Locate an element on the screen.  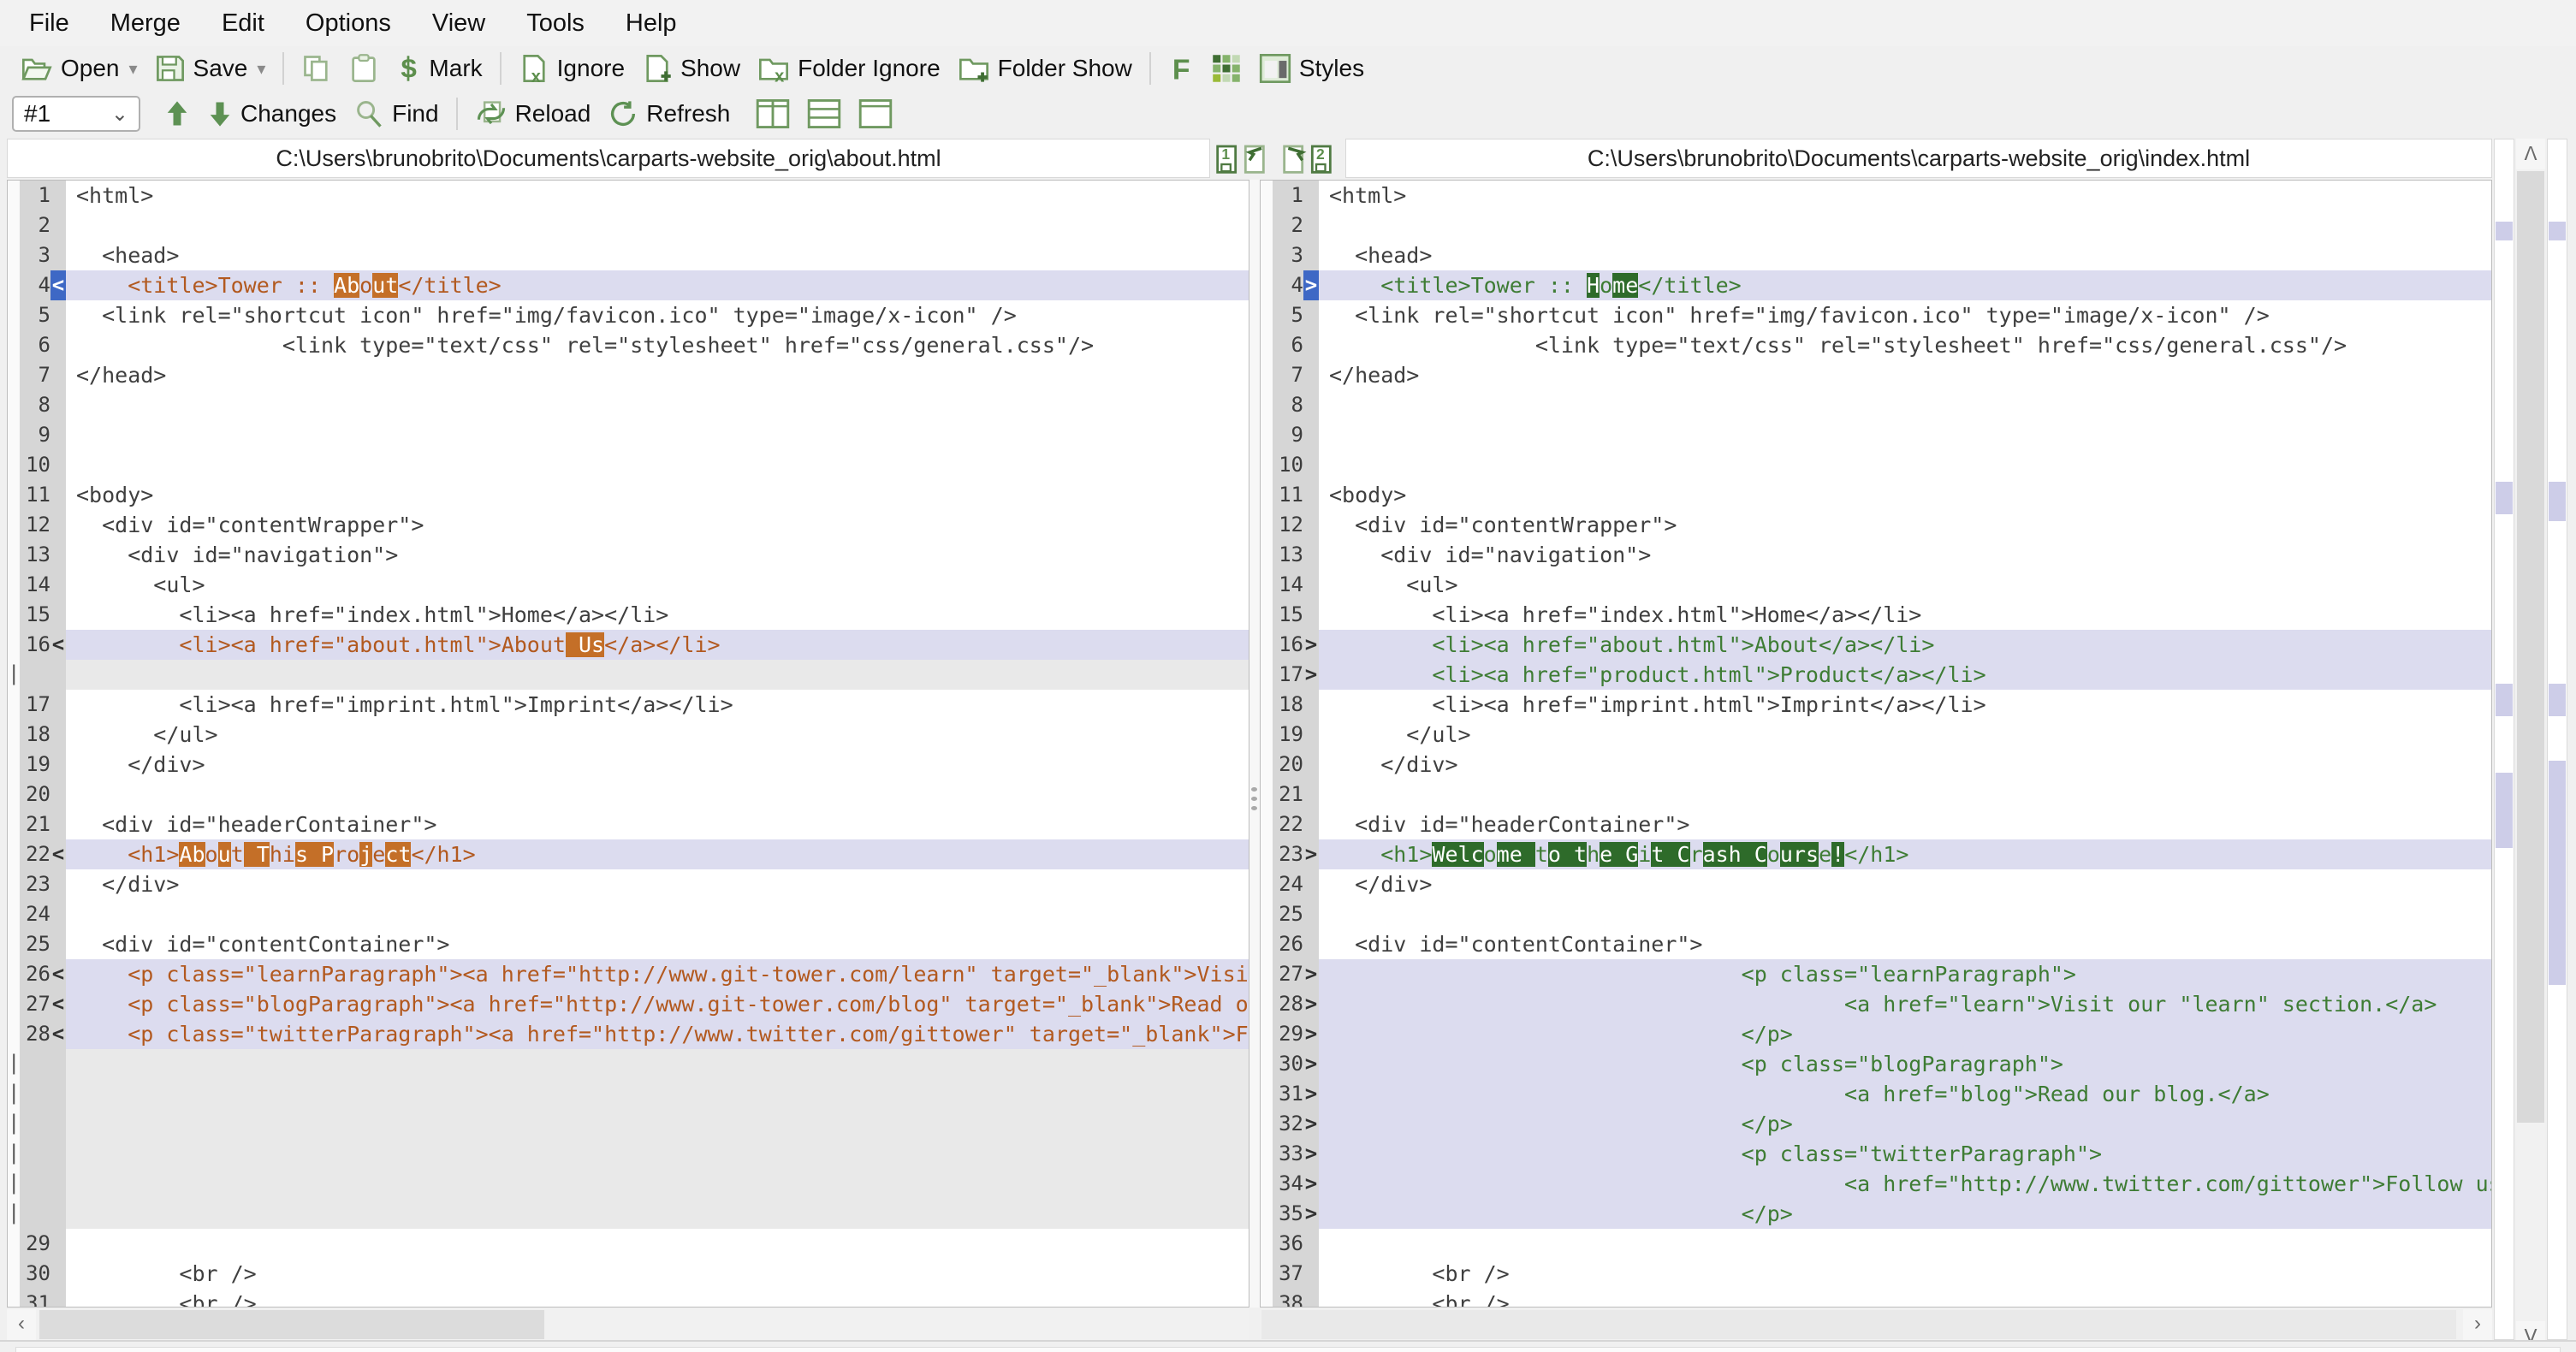
code-line: 37 <br /> is located at coordinates (1876, 1274).